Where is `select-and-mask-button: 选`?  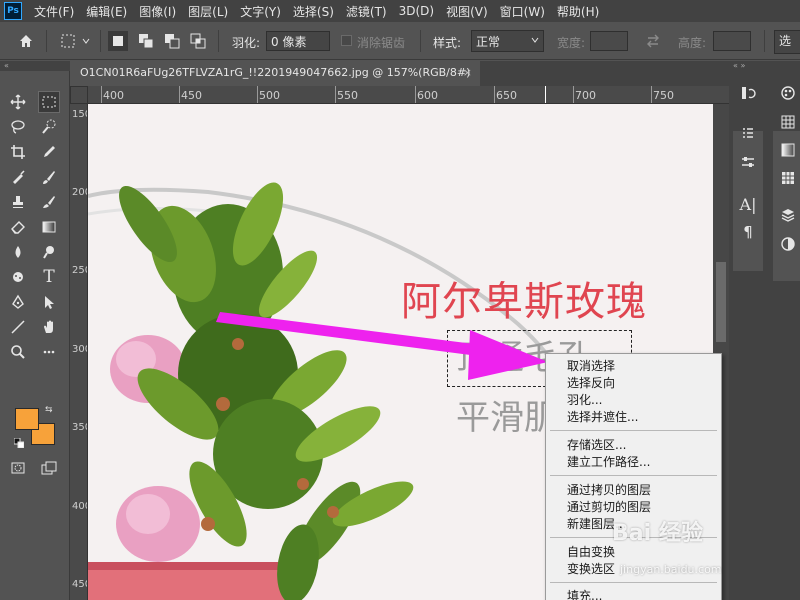
select-and-mask-button: 选 is located at coordinates (787, 42).